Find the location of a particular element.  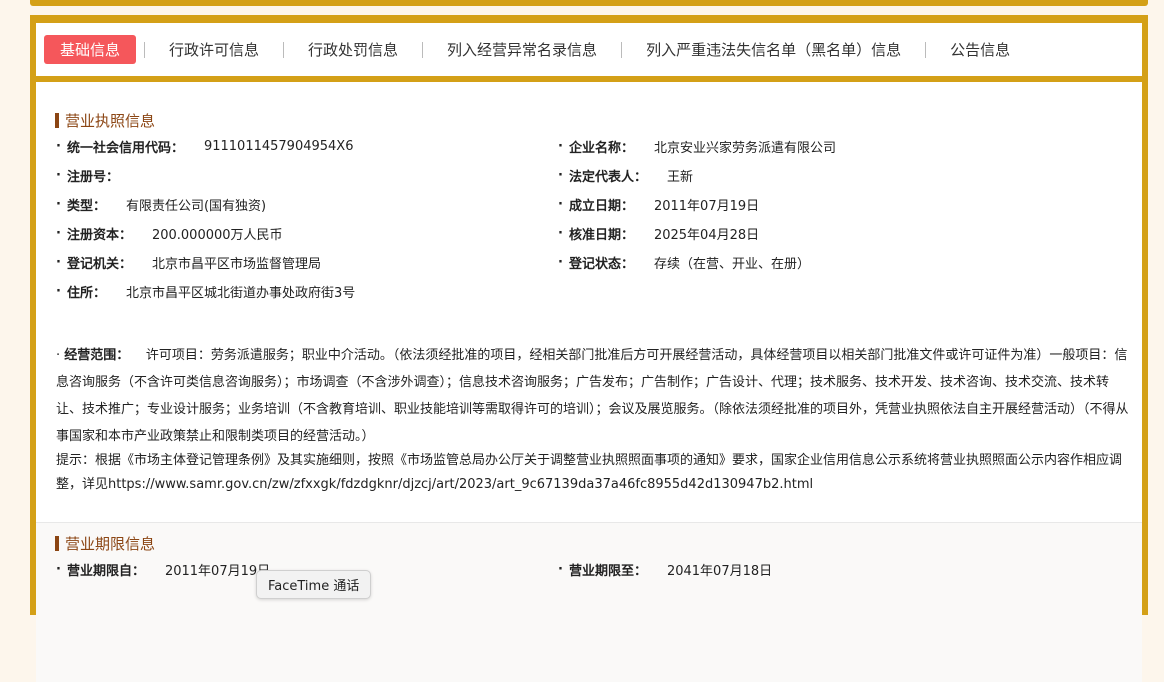

established-label: 成立日期： is located at coordinates (601, 206).